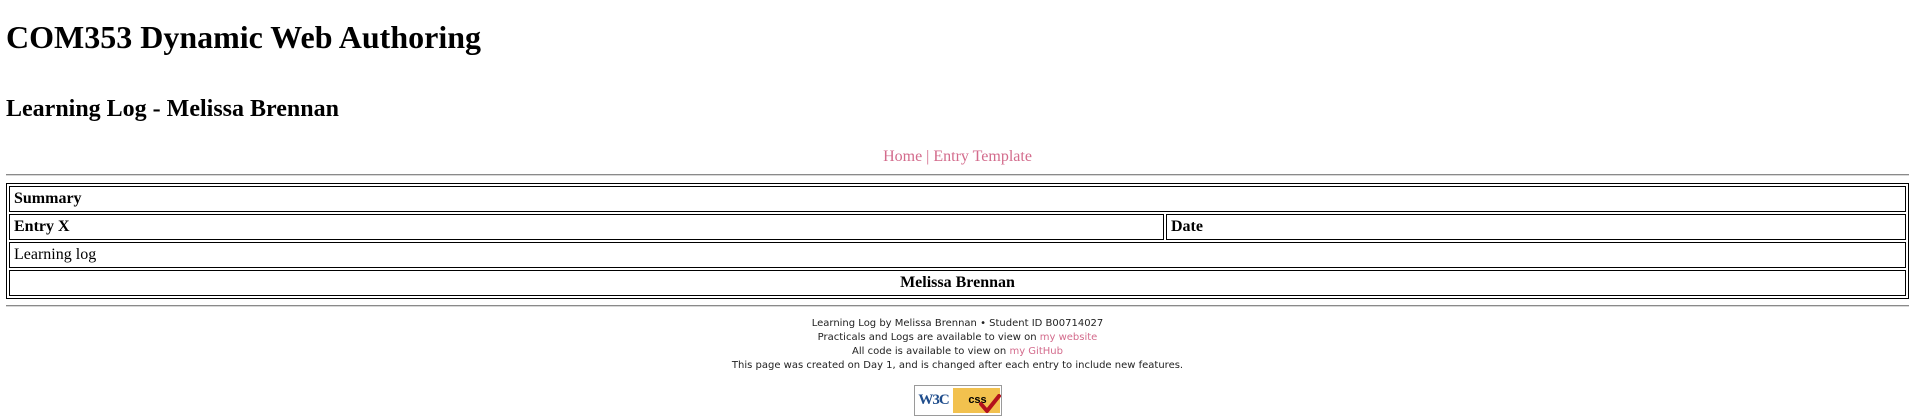  I want to click on log-body-text: Learning log, so click(957, 255).